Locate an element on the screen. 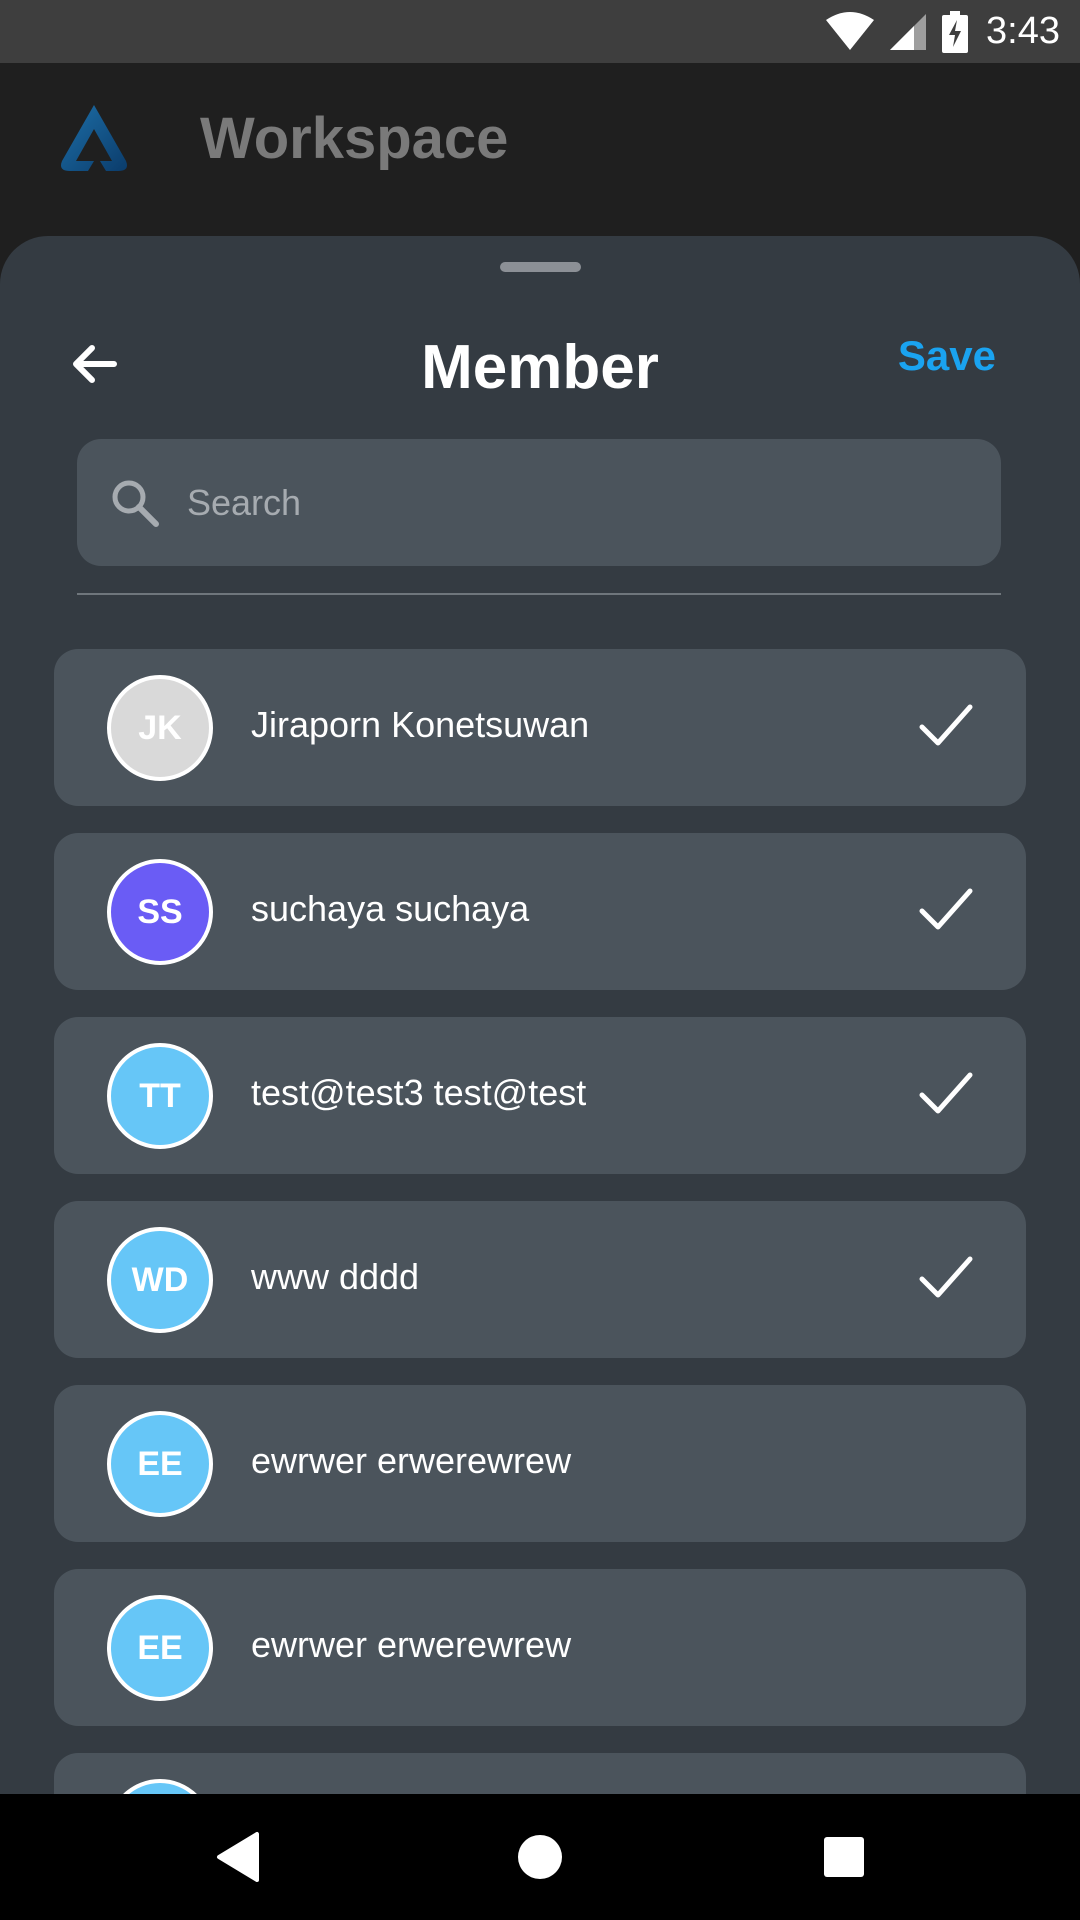  cell-signal-icon is located at coordinates (908, 31).